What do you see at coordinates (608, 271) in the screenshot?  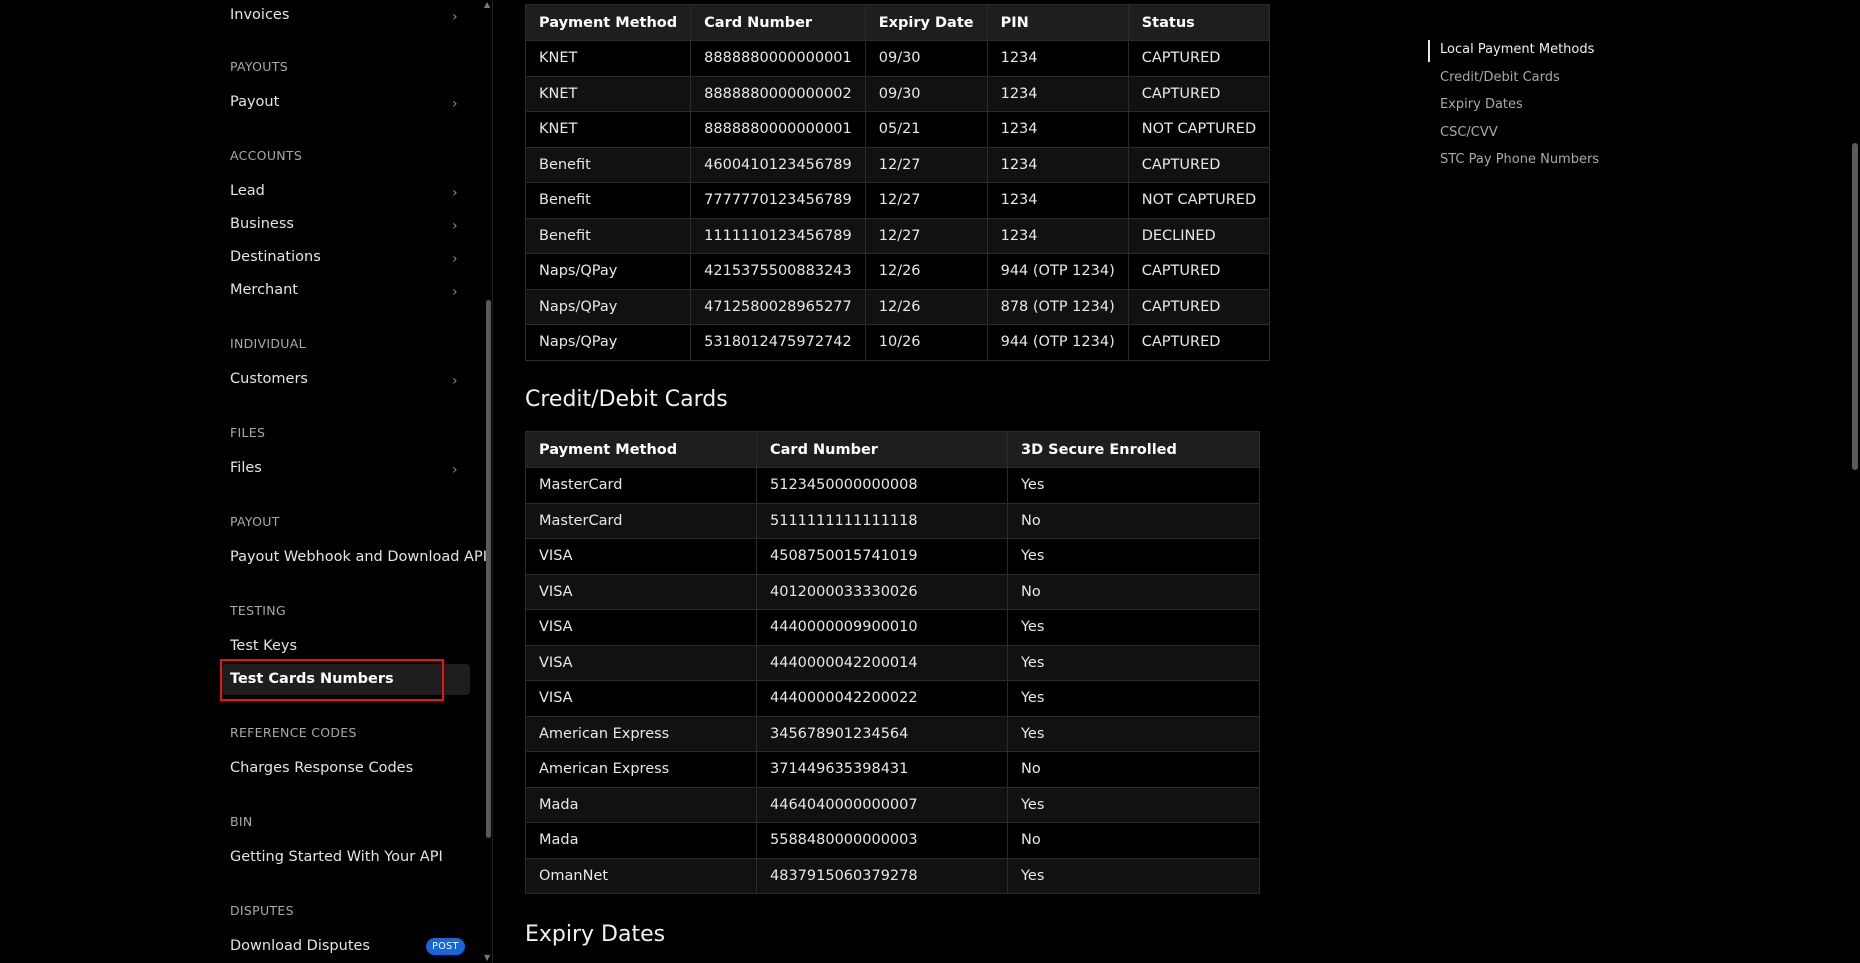 I see `table-cell-payment-method: Naps/QPay` at bounding box center [608, 271].